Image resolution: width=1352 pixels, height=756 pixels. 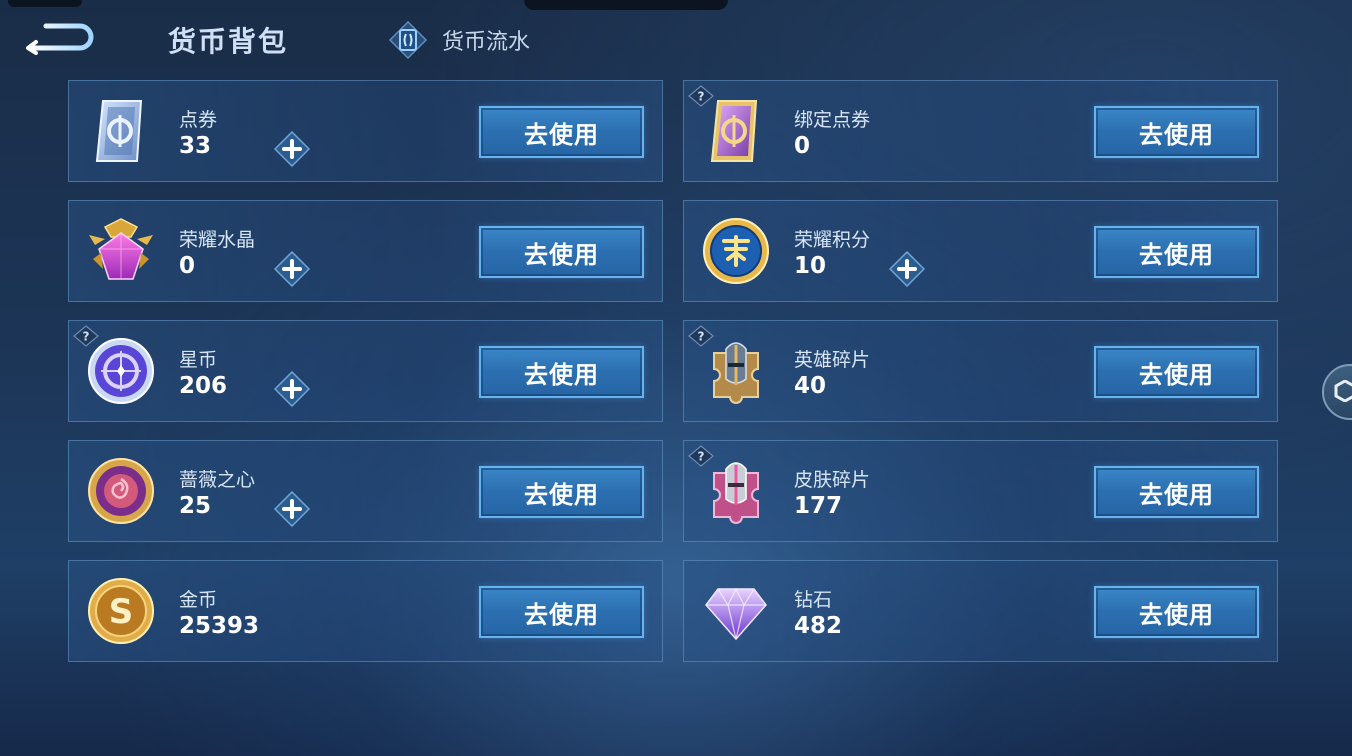 I want to click on currency-name: 星币, so click(x=198, y=360).